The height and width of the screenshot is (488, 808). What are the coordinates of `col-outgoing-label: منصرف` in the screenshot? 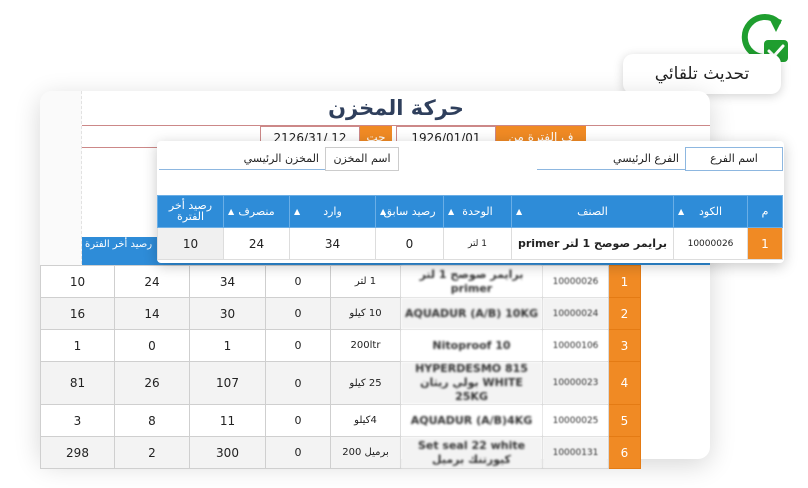 It's located at (256, 211).